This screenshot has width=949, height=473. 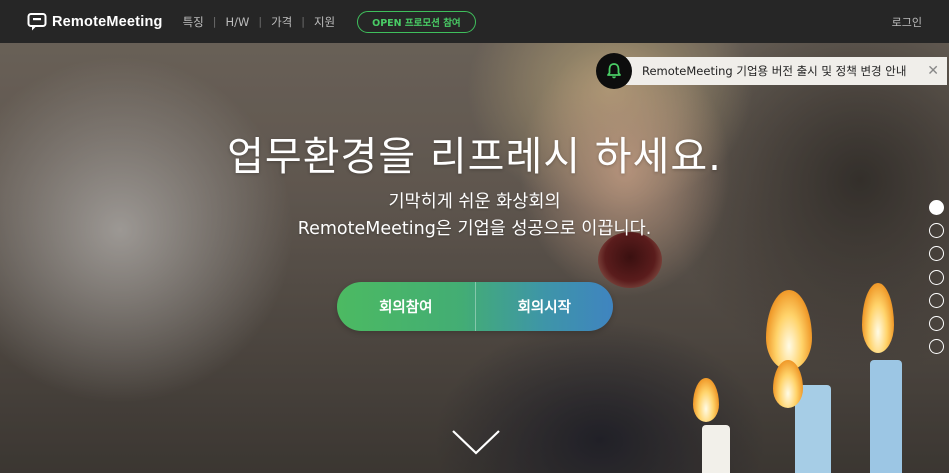 What do you see at coordinates (545, 306) in the screenshot?
I see `start-meeting-button: 회의시작` at bounding box center [545, 306].